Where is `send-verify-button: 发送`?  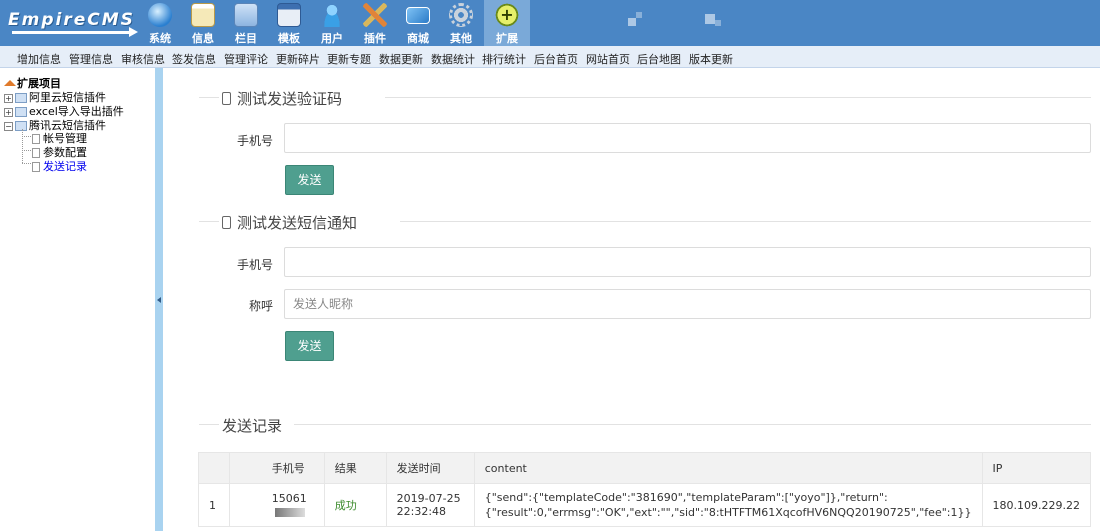
send-verify-button: 发送 is located at coordinates (309, 180).